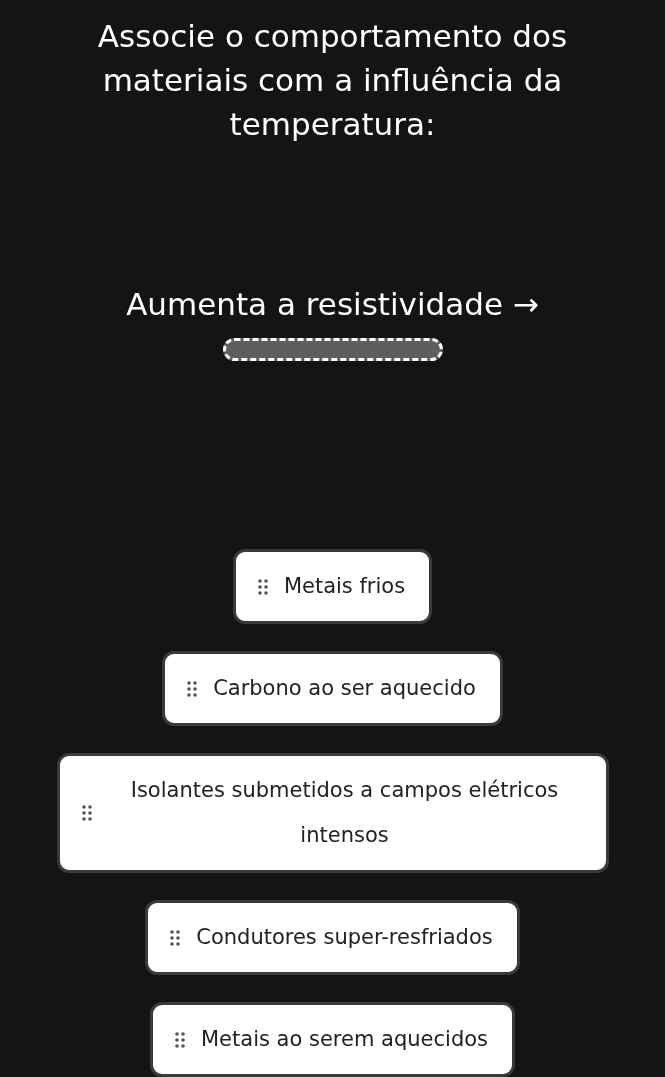 The height and width of the screenshot is (1077, 665). What do you see at coordinates (332, 688) in the screenshot?
I see `answer-card: Carbono ao ser aquecido` at bounding box center [332, 688].